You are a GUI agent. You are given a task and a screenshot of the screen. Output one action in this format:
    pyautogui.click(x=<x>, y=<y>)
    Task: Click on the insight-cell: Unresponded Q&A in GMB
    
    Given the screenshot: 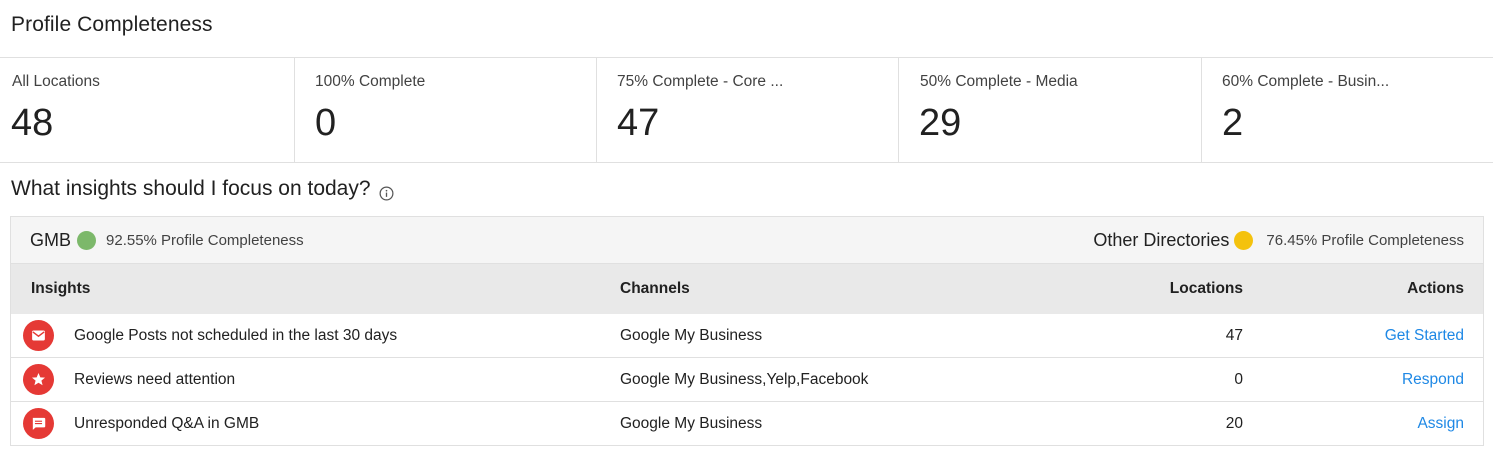 What is the action you would take?
    pyautogui.click(x=310, y=423)
    